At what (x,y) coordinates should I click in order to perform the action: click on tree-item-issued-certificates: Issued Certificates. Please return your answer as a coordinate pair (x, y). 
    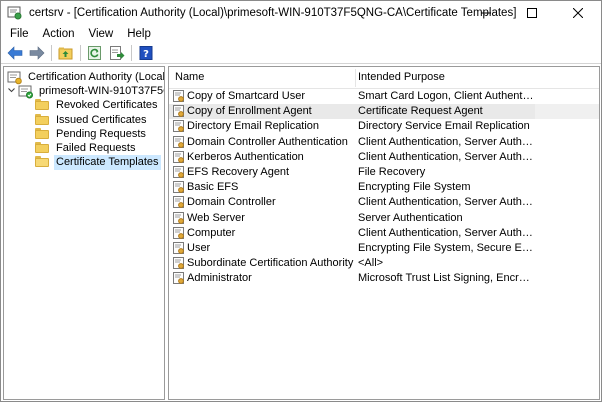
    Looking at the image, I should click on (91, 120).